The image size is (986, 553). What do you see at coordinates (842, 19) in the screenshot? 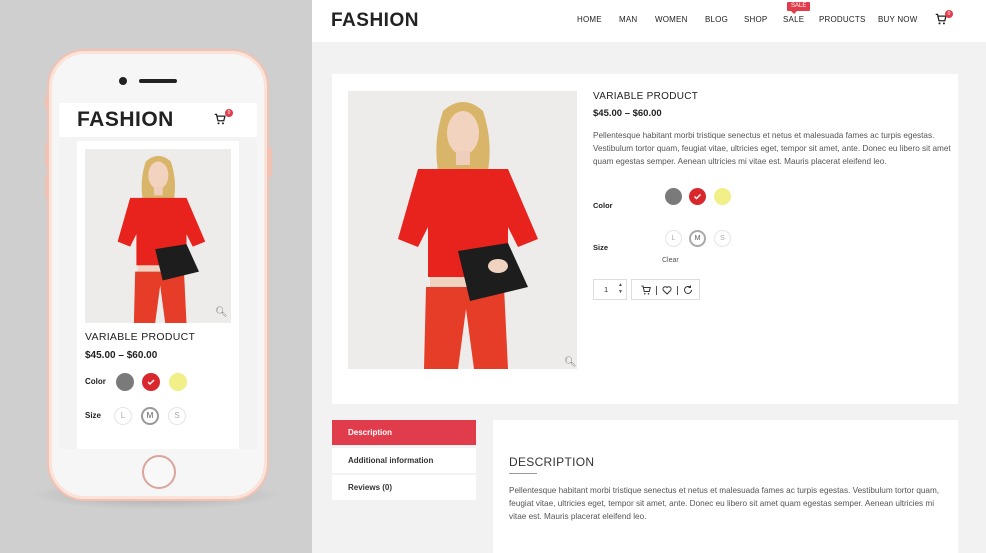
I see `nav-products: PRODUCTS` at bounding box center [842, 19].